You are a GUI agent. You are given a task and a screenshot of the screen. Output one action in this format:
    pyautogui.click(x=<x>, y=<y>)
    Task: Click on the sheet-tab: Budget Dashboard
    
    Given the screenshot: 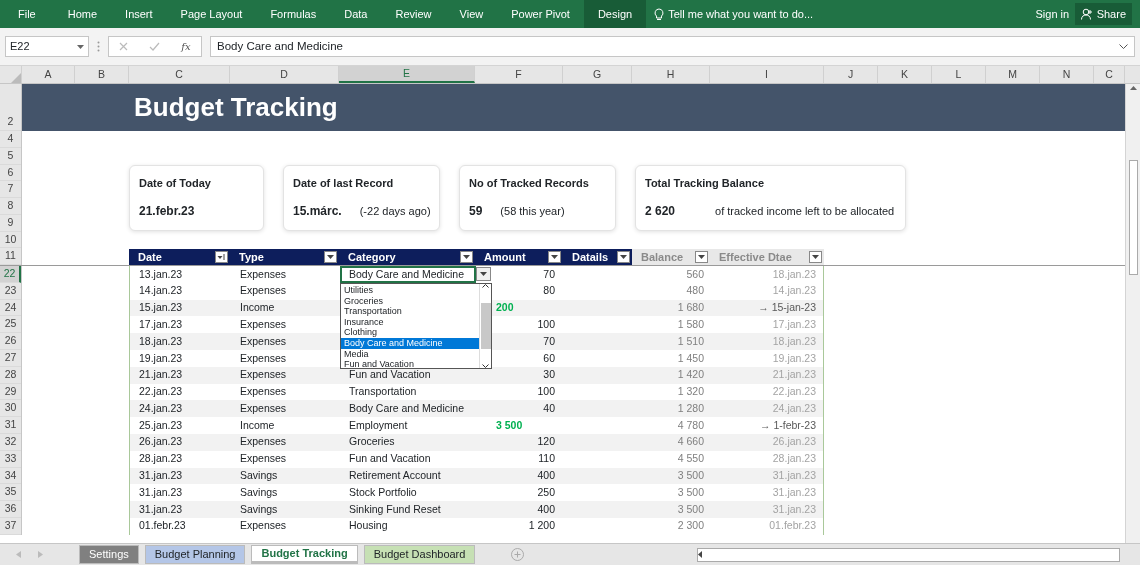 What is the action you would take?
    pyautogui.click(x=419, y=554)
    